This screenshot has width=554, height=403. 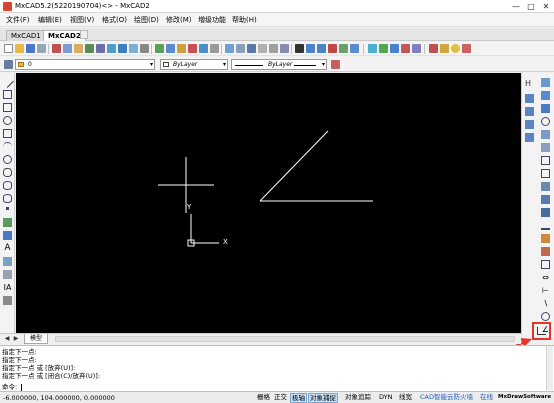 What do you see at coordinates (285, 339) in the screenshot?
I see `horizontal-scrollbar` at bounding box center [285, 339].